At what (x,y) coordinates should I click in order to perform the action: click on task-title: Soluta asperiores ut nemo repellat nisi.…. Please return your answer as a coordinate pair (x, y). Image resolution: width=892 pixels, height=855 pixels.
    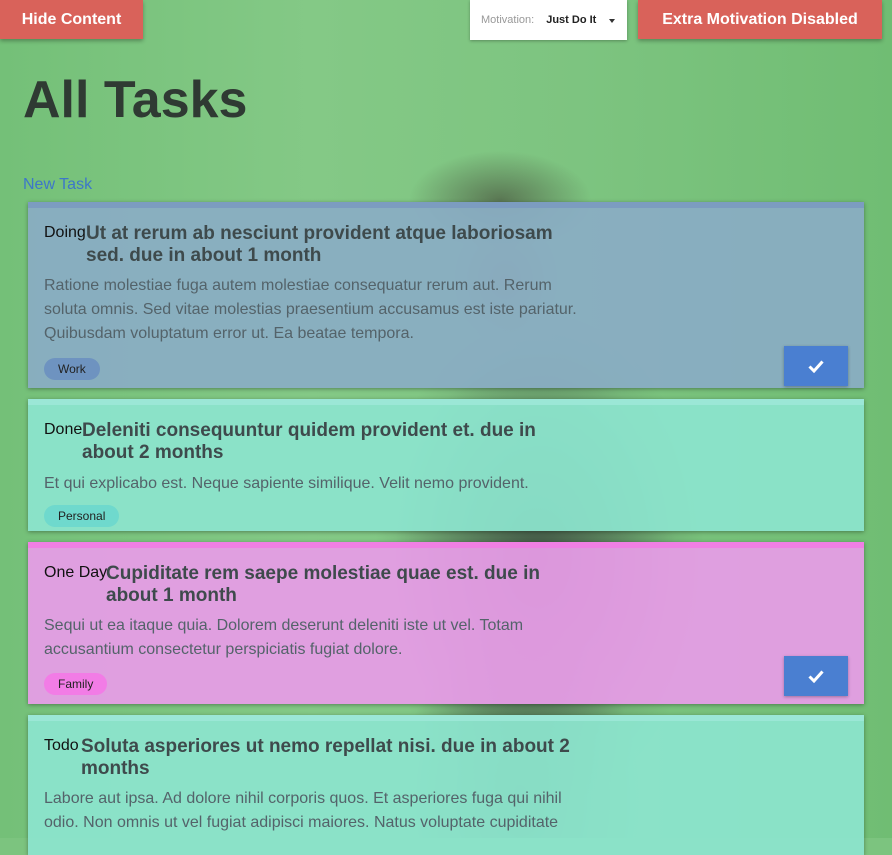
    Looking at the image, I should click on (336, 758).